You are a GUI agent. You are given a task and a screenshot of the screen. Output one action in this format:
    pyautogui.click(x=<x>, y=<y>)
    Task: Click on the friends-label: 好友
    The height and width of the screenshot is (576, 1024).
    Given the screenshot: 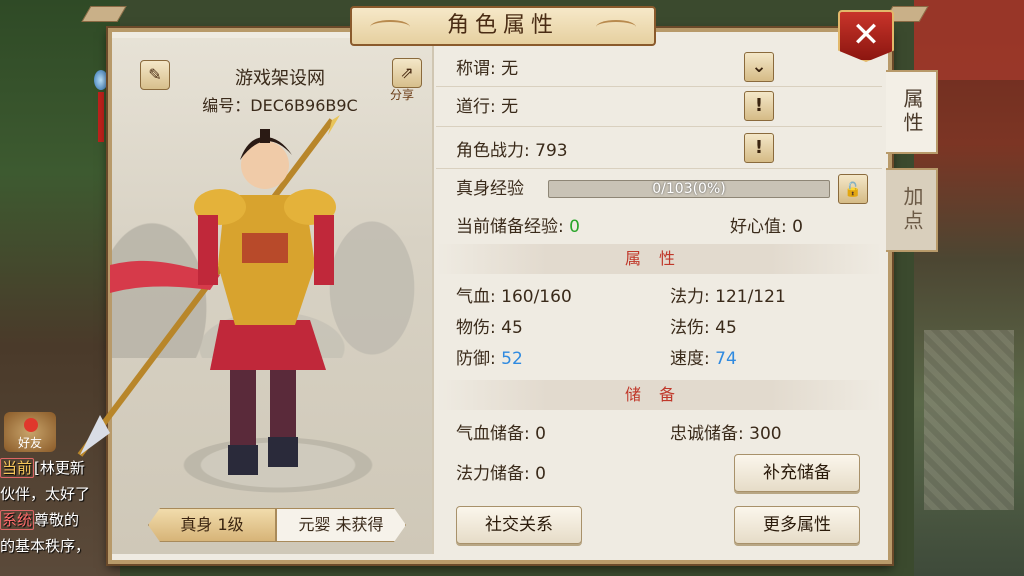 What is the action you would take?
    pyautogui.click(x=29, y=443)
    